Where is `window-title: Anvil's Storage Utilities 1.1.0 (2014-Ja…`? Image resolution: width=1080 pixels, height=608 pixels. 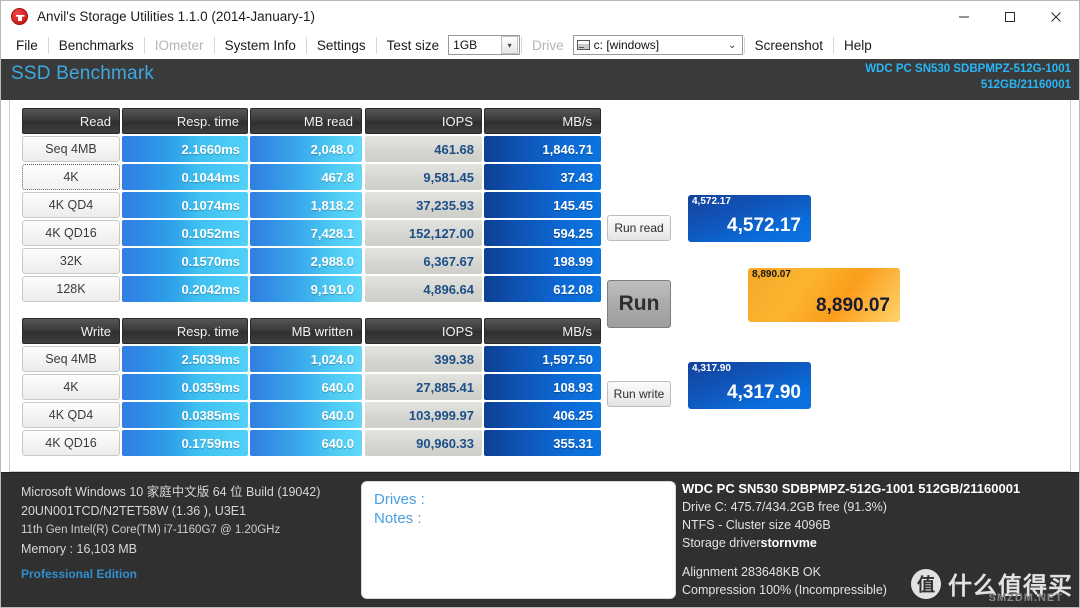 window-title: Anvil's Storage Utilities 1.1.0 (2014-Ja… is located at coordinates (176, 16).